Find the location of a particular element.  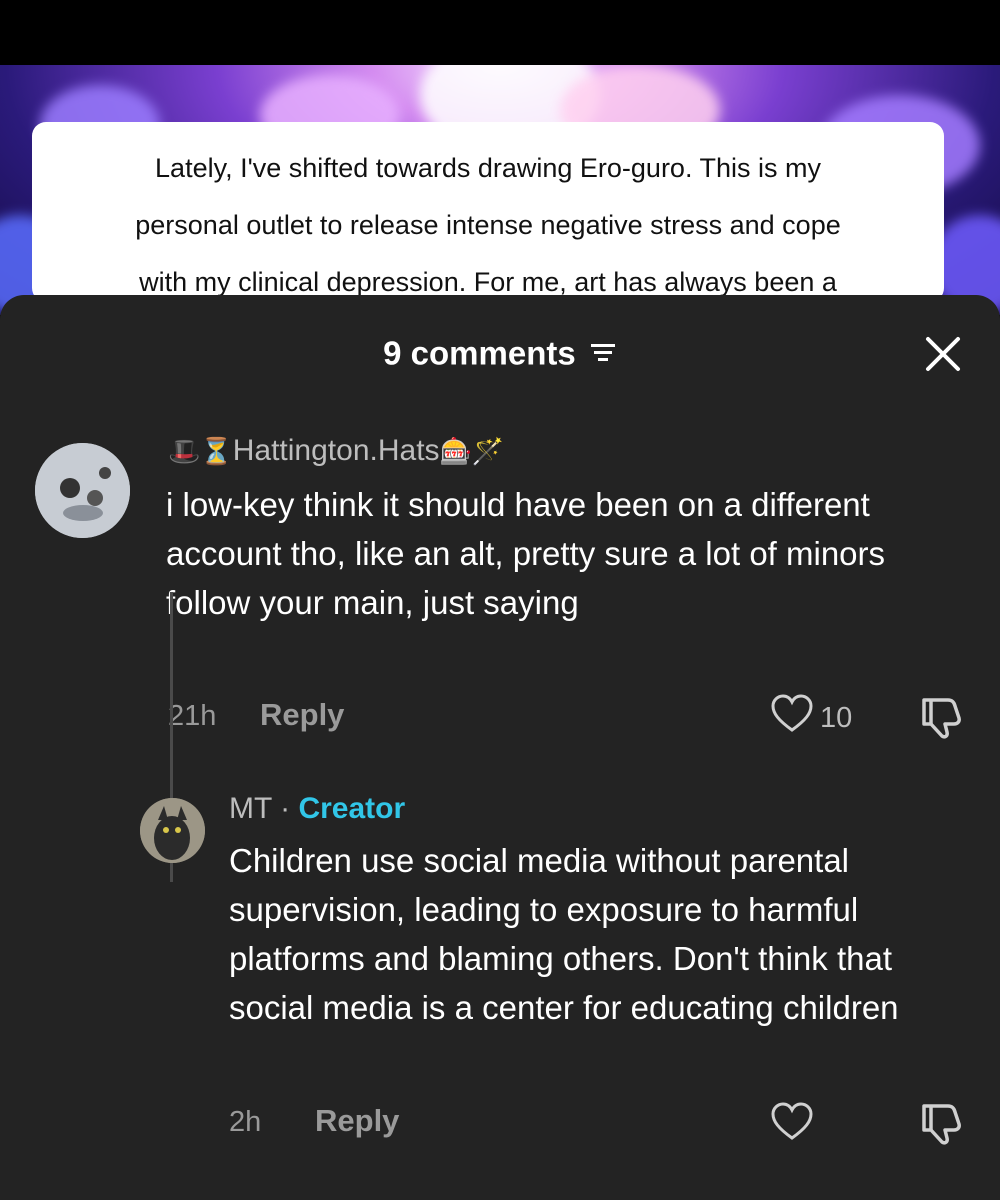

avatar is located at coordinates (82, 490).